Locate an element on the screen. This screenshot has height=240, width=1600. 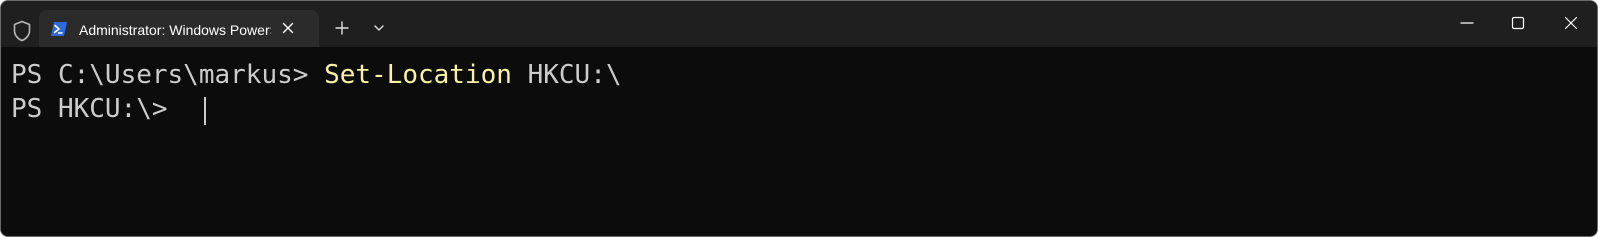
prompt: PS C:\Users\markus> is located at coordinates (168, 75).